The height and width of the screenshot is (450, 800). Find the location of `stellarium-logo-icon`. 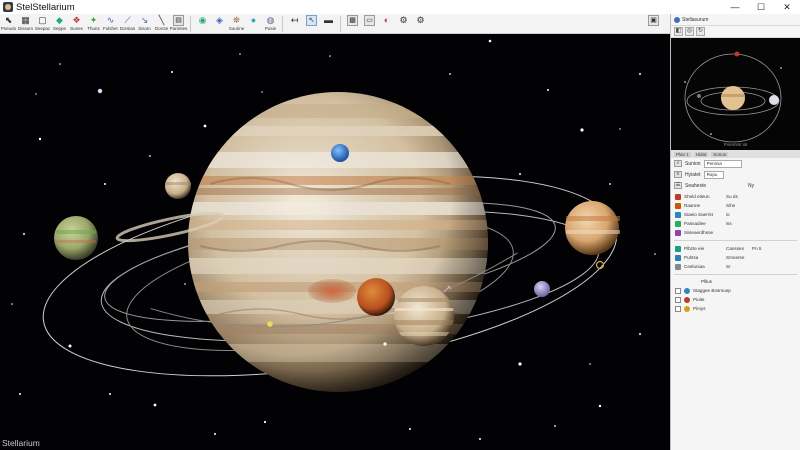

stellarium-logo-icon is located at coordinates (677, 19).